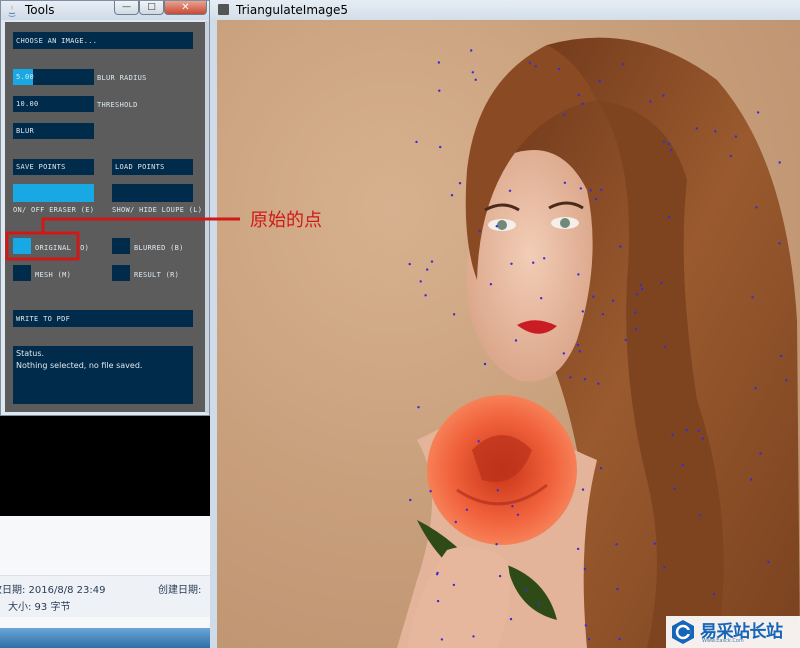 The width and height of the screenshot is (800, 648). I want to click on annotation-arrow-line, so click(140, 225).